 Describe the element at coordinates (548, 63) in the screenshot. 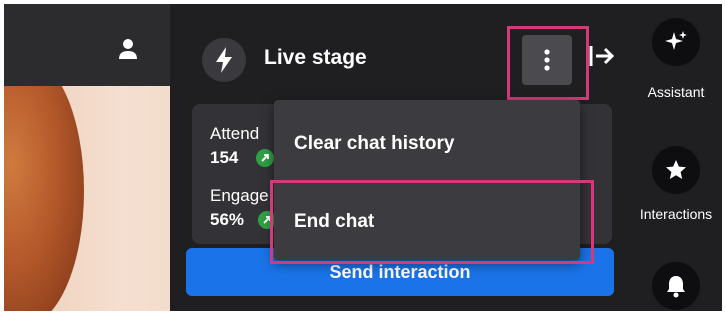

I see `highlight-box-more-button` at that location.